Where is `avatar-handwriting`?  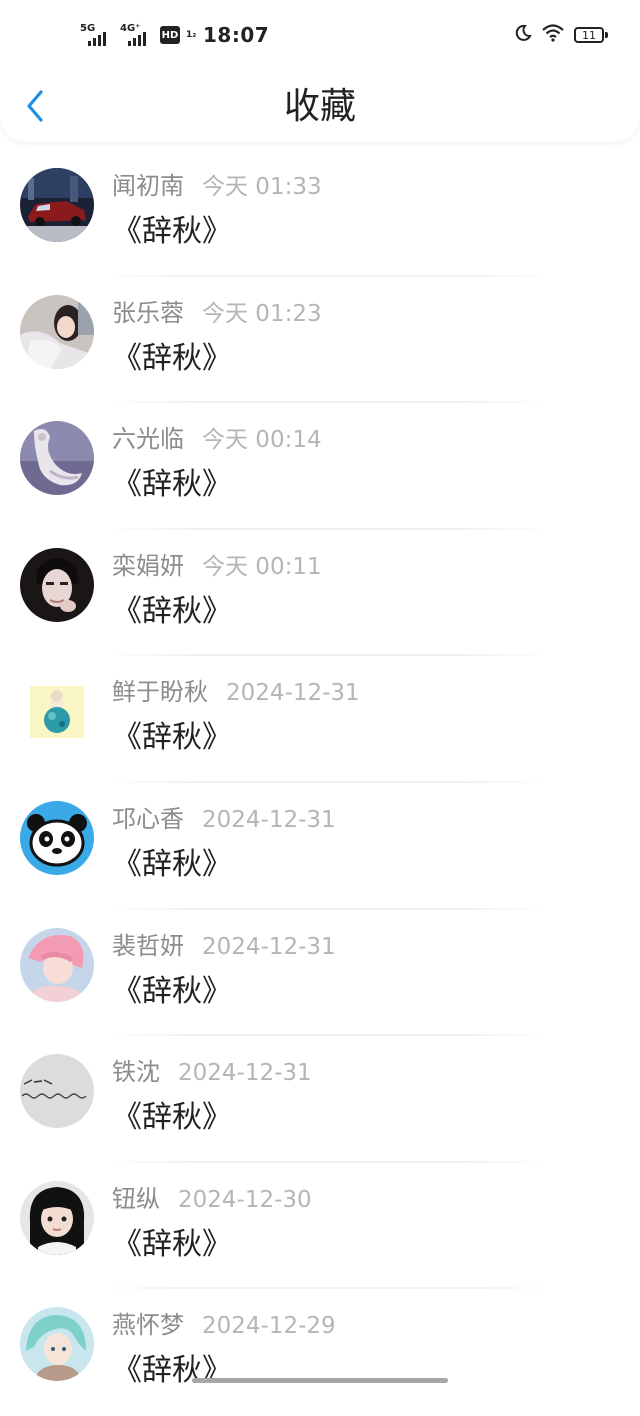 avatar-handwriting is located at coordinates (57, 1091).